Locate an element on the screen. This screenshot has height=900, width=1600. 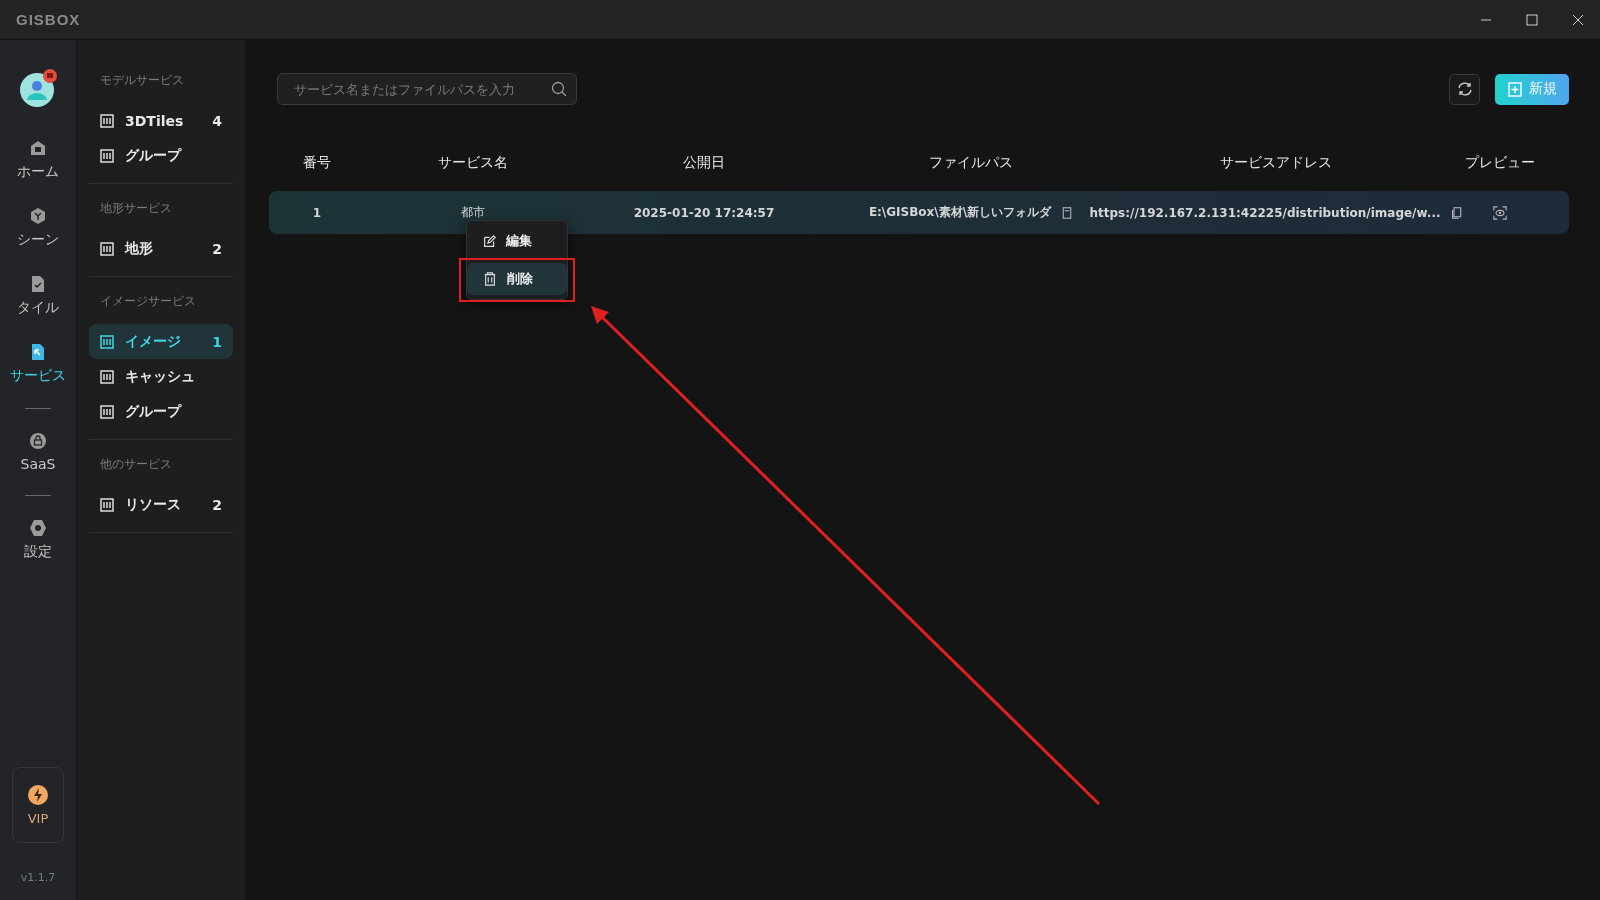
column-header: 公開日 is located at coordinates (704, 163).